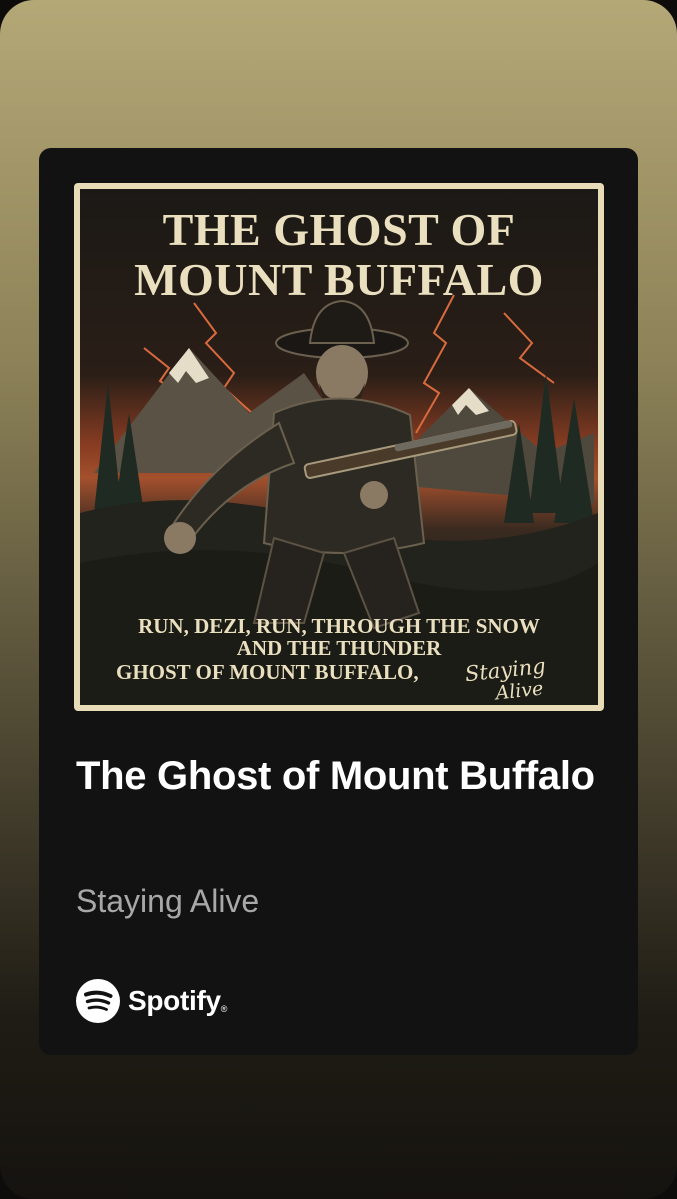 The image size is (677, 1199). I want to click on poster-title-line2: MOUNT BUFFALO, so click(339, 279).